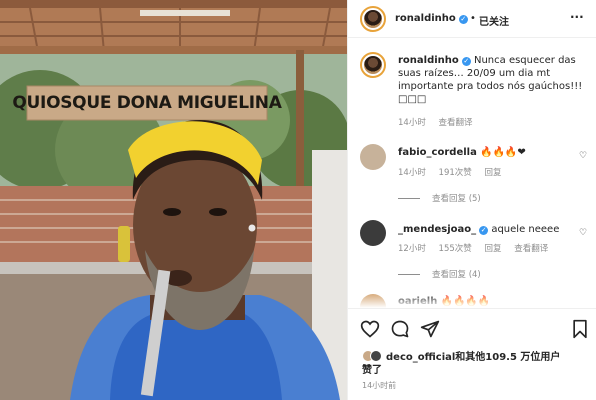 The width and height of the screenshot is (596, 400). Describe the element at coordinates (473, 357) in the screenshot. I see `likes-text: deco_official和其他109.5 万位用户` at that location.